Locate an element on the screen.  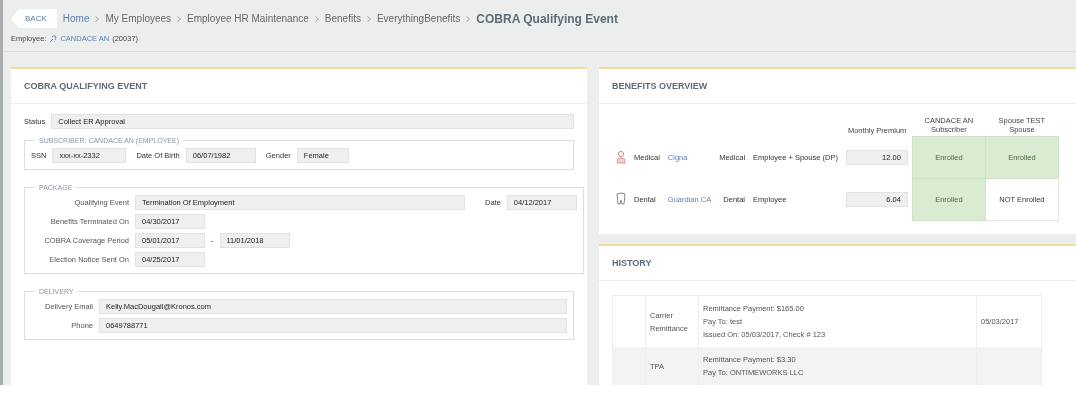
breadcrumb-link: Home is located at coordinates (76, 18).